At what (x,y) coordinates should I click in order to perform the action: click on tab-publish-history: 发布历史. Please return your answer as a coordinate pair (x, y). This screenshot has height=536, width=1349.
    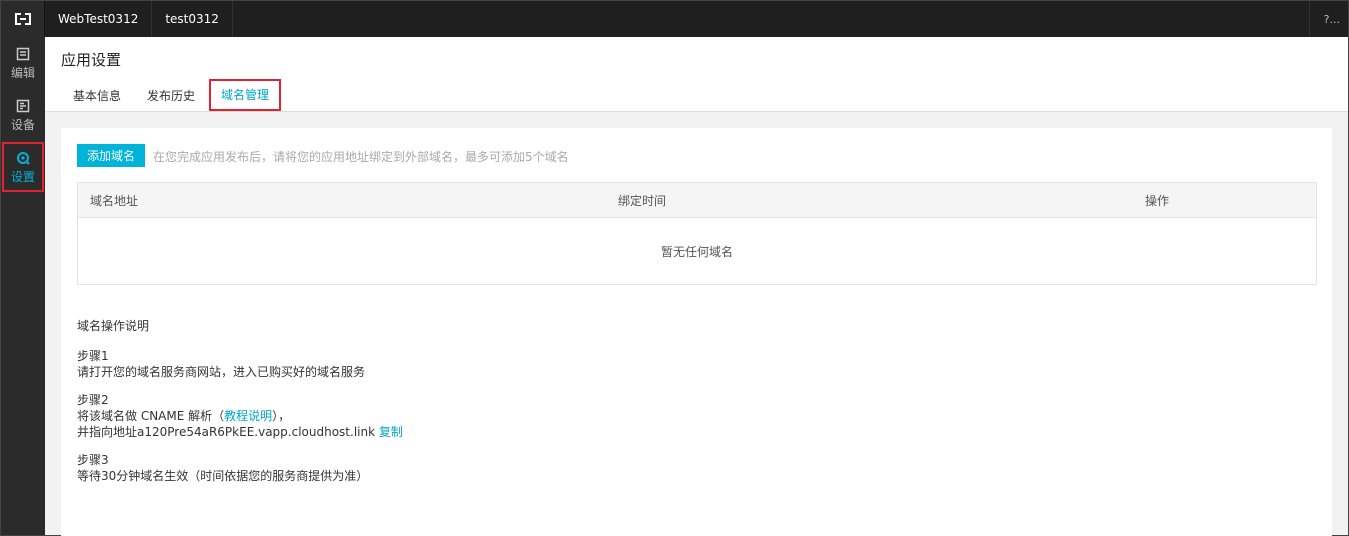
    Looking at the image, I should click on (171, 95).